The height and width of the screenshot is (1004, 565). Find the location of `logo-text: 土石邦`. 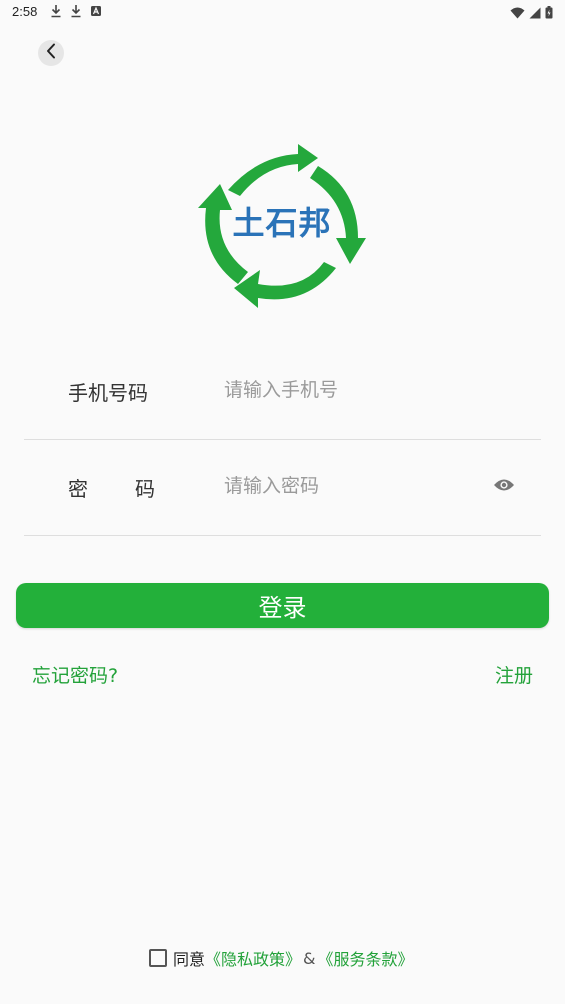

logo-text: 土石邦 is located at coordinates (282, 223).